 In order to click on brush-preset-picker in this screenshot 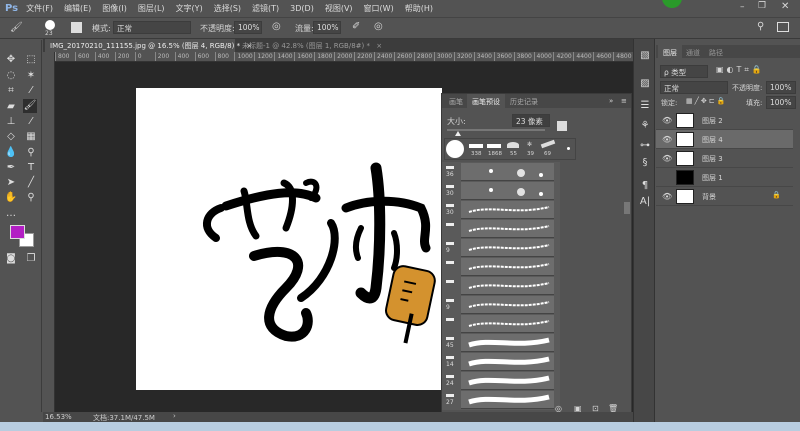, I will do `click(50, 25)`.